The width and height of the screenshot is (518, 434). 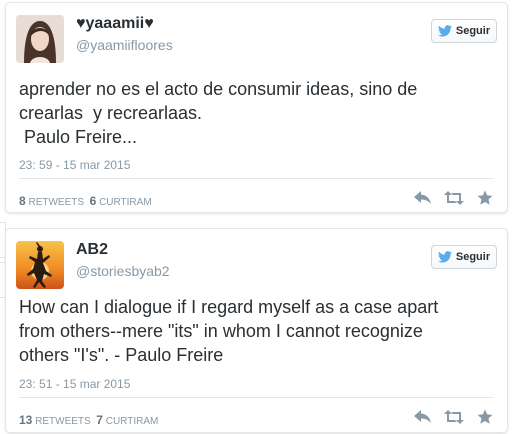 I want to click on tweet-timestamp: 23: 51 - 15 mar 2015, so click(x=74, y=384).